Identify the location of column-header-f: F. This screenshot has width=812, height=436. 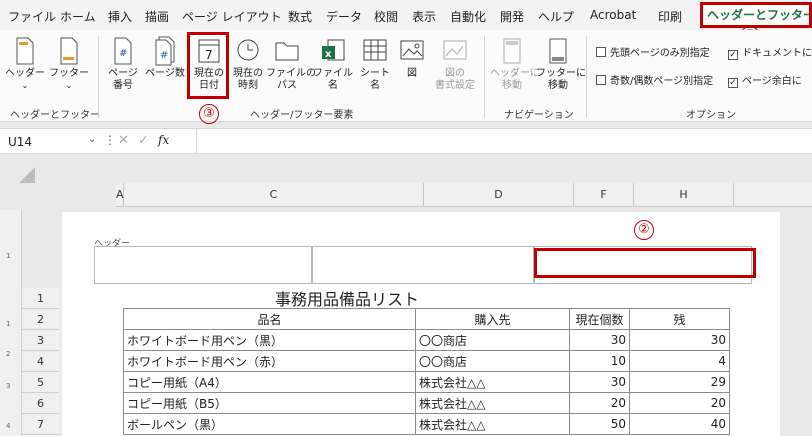
(604, 195).